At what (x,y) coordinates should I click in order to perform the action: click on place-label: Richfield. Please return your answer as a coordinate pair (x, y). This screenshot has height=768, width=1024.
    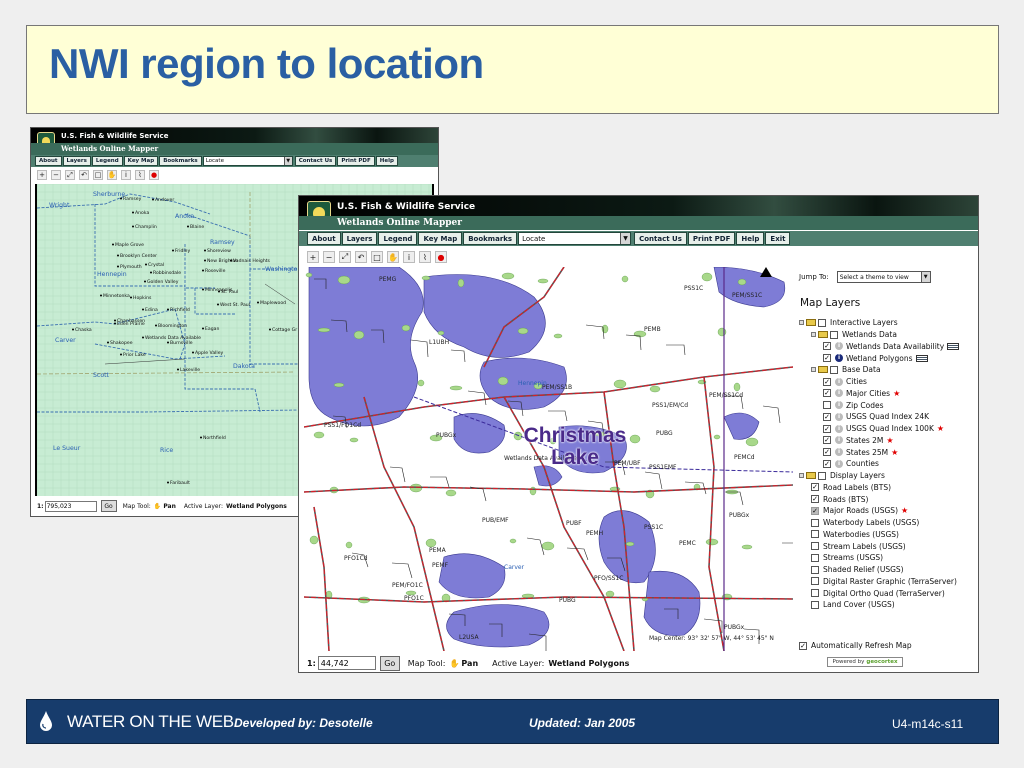
    Looking at the image, I should click on (180, 310).